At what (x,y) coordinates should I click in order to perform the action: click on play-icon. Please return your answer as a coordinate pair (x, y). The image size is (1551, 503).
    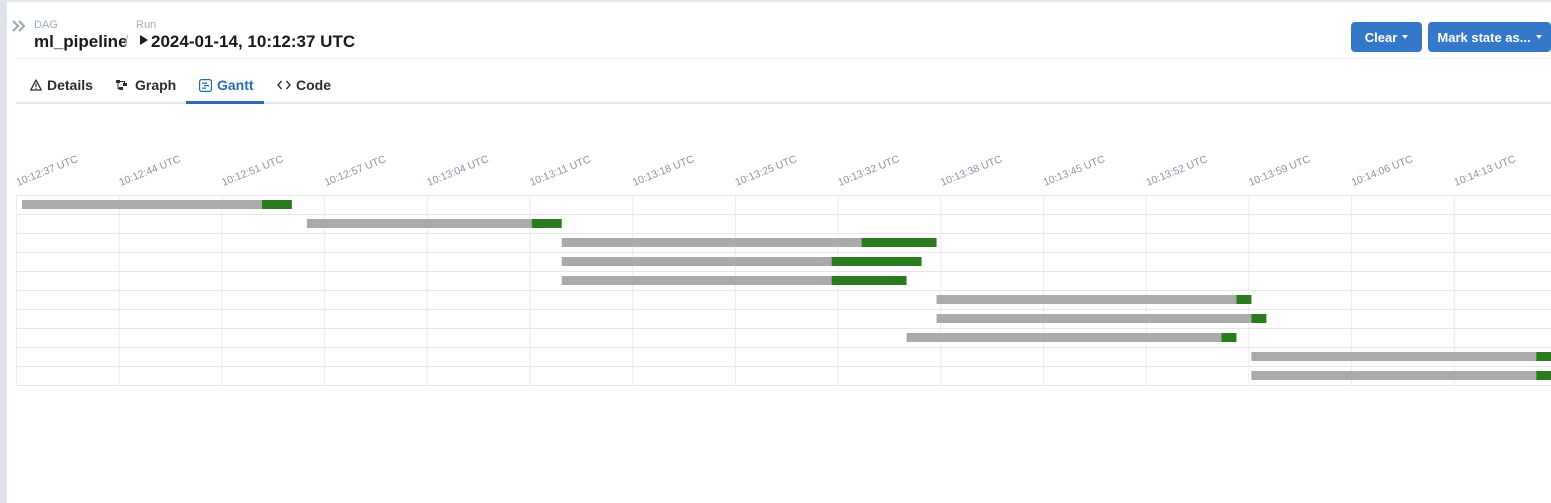
    Looking at the image, I should click on (144, 40).